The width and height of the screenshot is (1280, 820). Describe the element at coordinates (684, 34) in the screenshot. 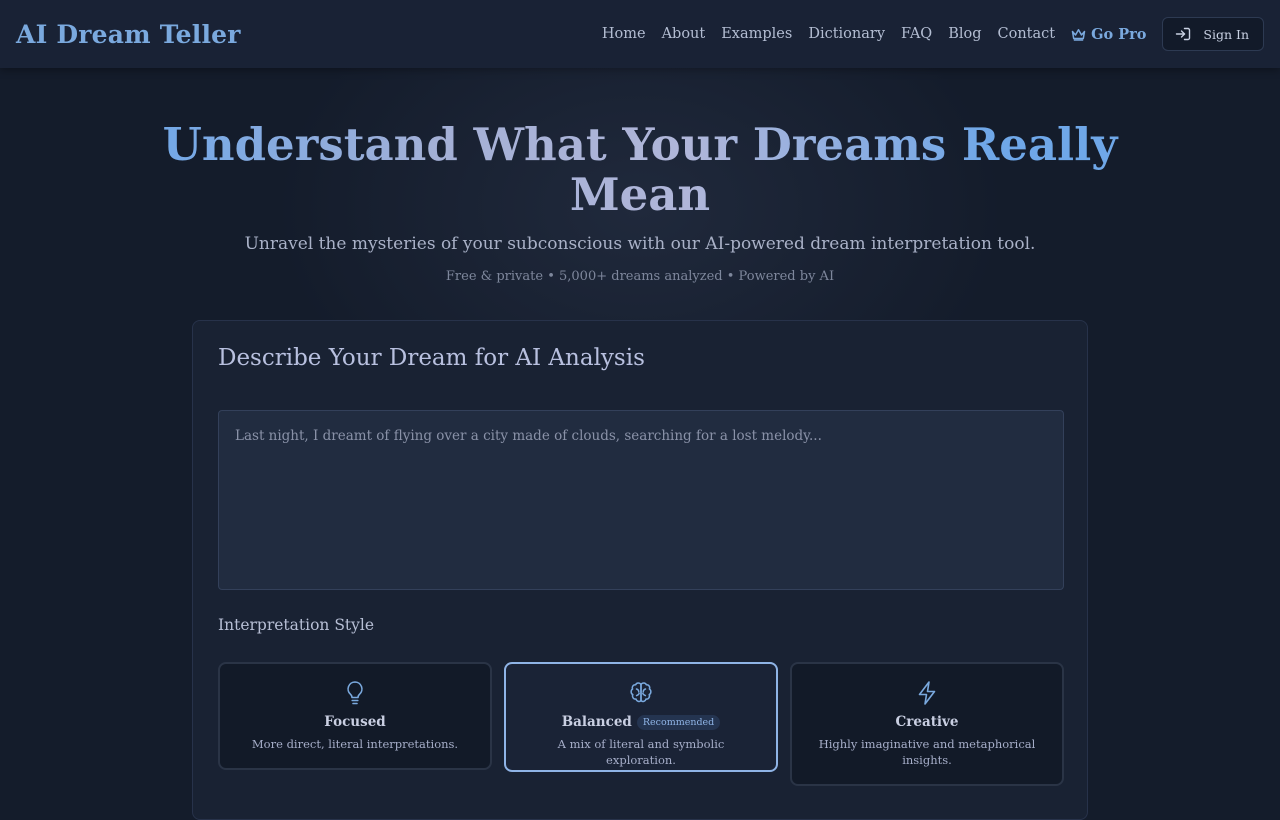

I see `nav-link-about: About` at that location.